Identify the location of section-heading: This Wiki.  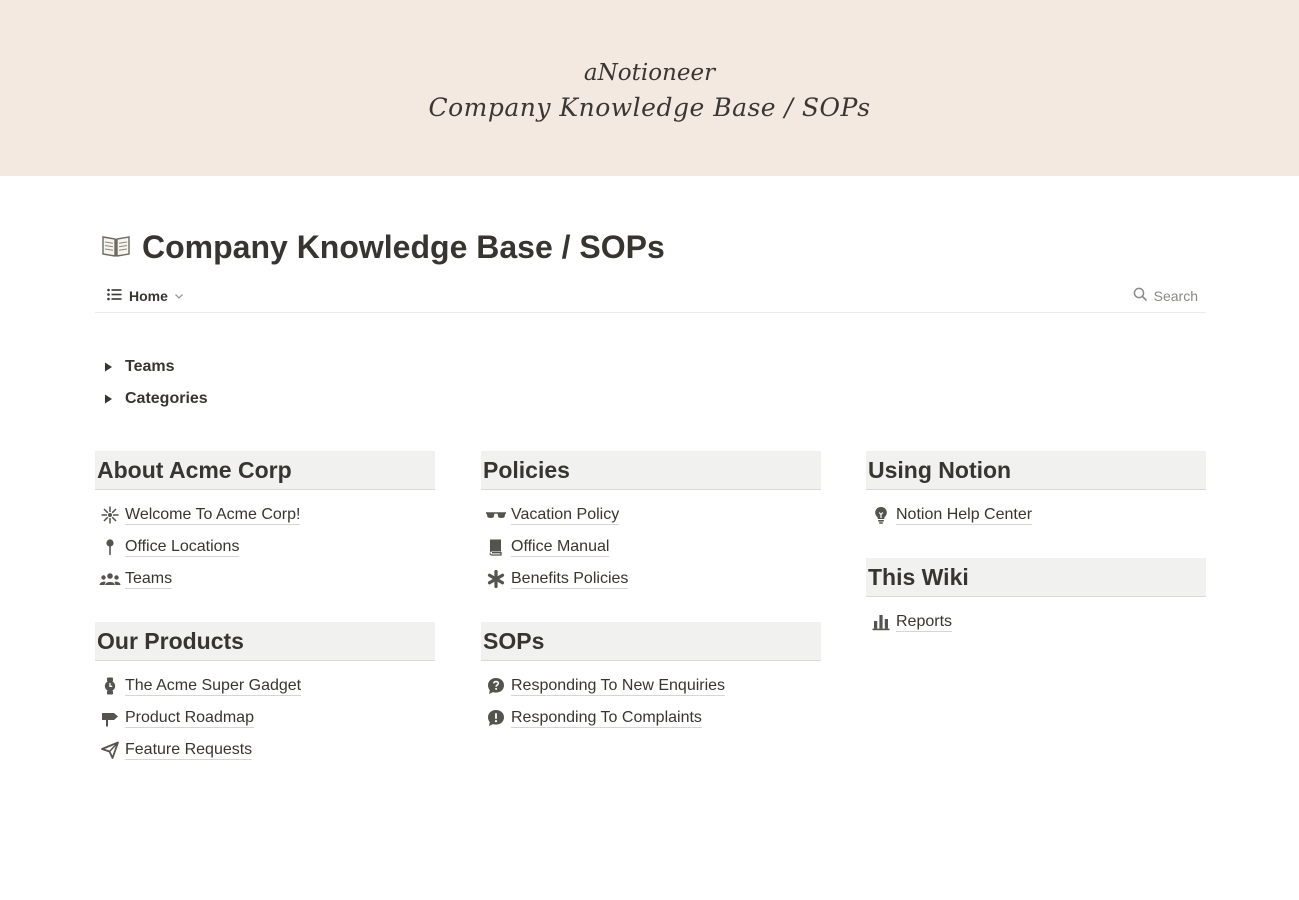
(1036, 577).